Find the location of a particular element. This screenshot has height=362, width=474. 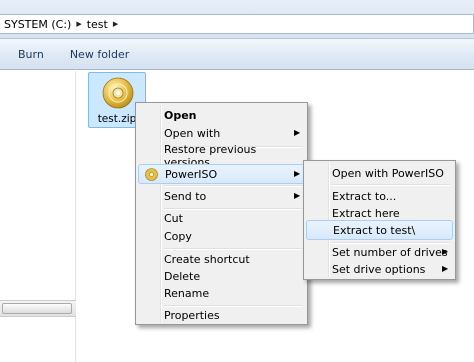

menu-item-label: Set number of drives is located at coordinates (390, 252).